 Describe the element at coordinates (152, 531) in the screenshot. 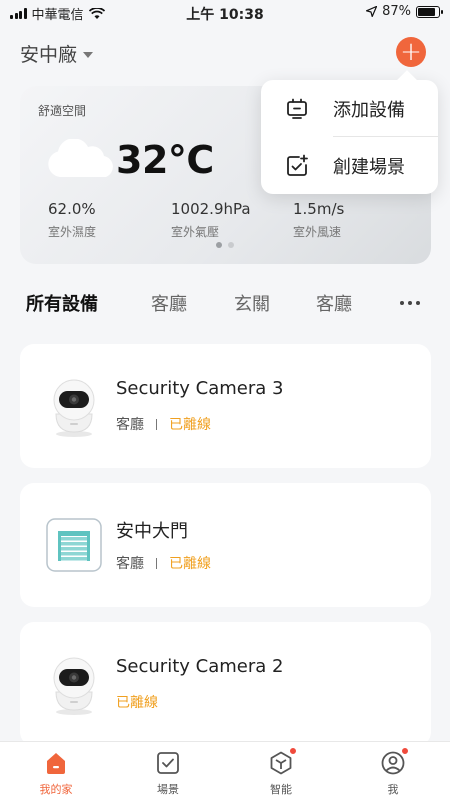

I see `device-name: 安中大門` at that location.